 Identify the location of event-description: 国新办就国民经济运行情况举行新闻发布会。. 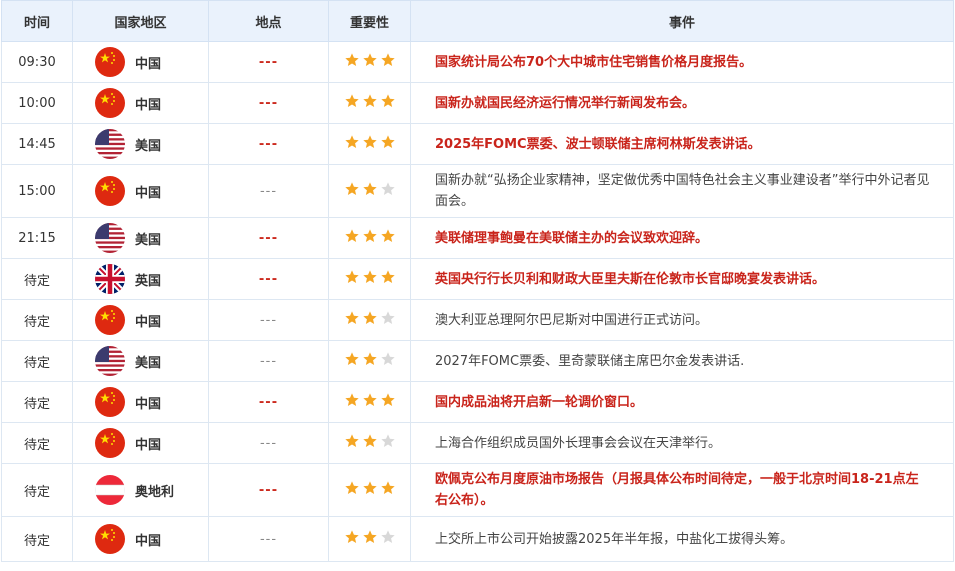
(682, 103).